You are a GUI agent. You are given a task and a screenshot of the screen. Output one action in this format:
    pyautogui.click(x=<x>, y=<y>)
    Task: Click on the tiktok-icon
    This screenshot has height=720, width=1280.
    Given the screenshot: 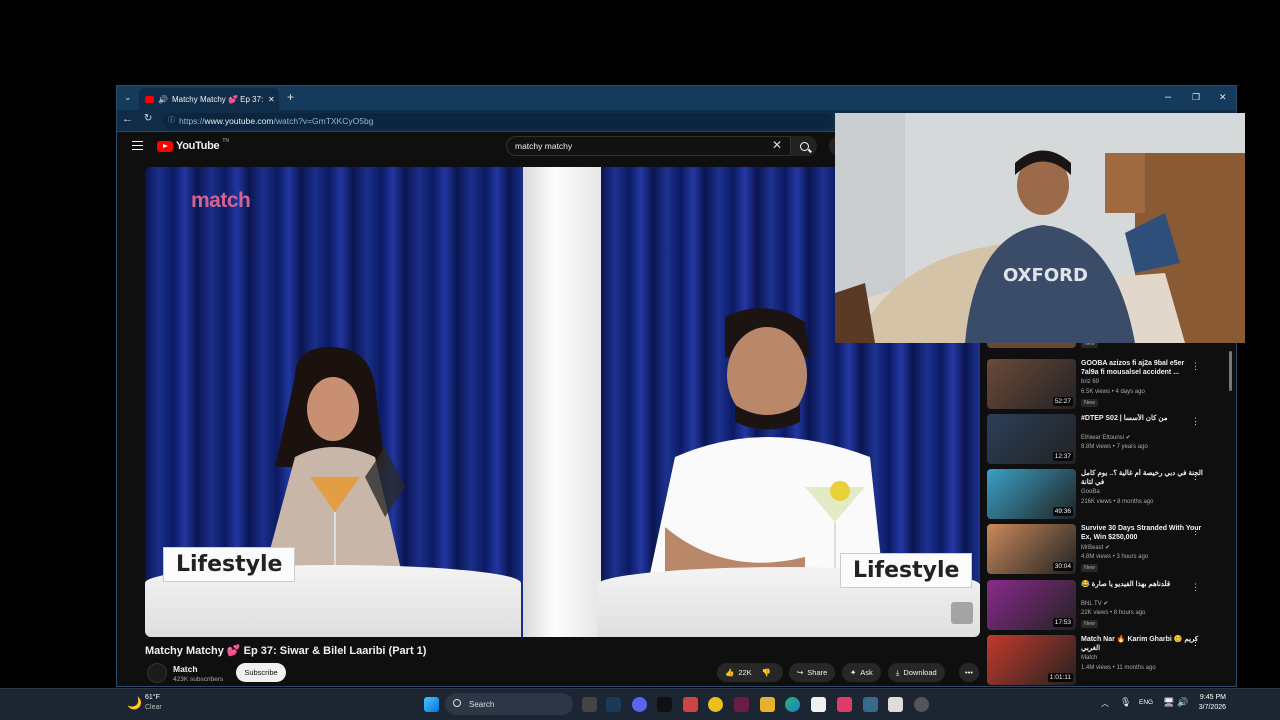 What is the action you would take?
    pyautogui.click(x=664, y=704)
    